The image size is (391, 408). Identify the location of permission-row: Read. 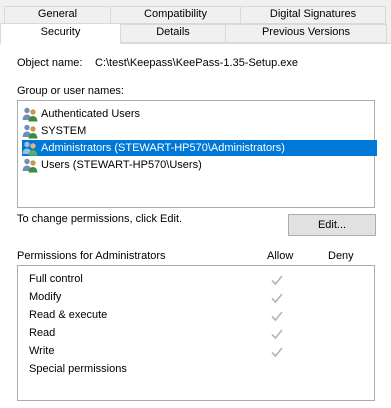
(196, 334).